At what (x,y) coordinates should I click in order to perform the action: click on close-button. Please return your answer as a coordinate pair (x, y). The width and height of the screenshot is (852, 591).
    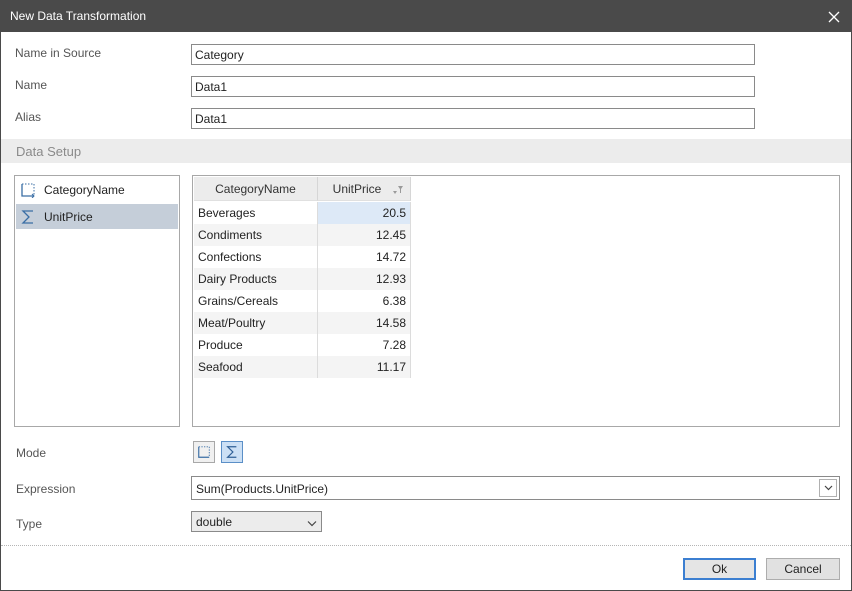
    Looking at the image, I should click on (834, 16).